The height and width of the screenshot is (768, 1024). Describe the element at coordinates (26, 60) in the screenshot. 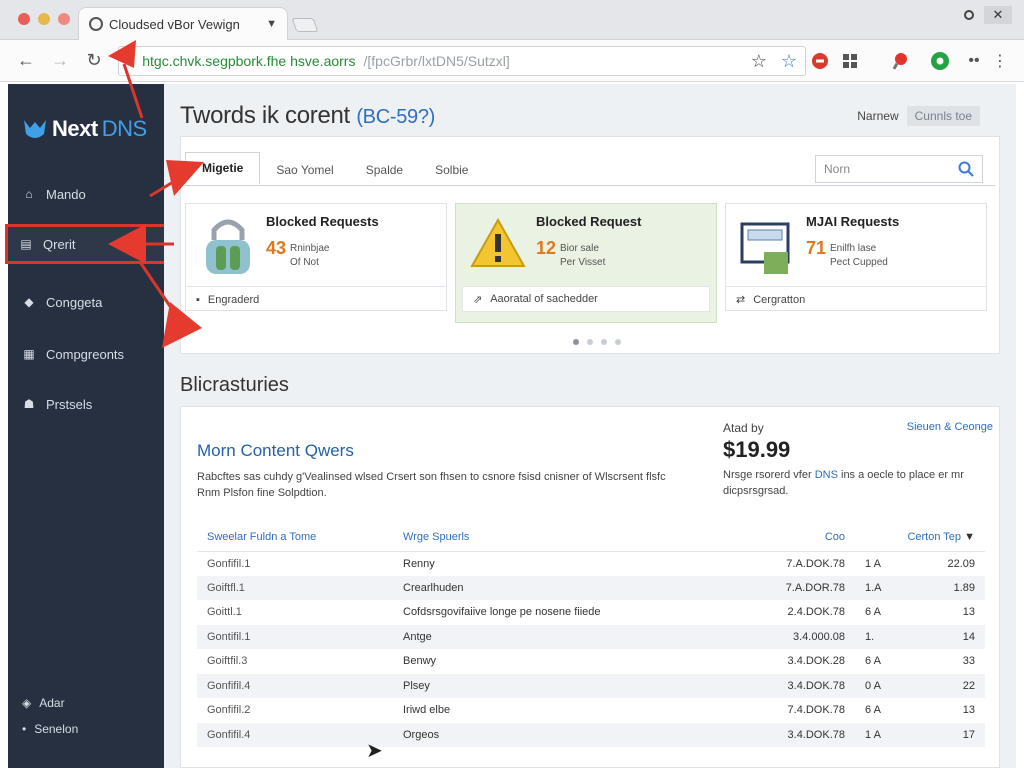

I see `back-arrow-icon: ←` at that location.